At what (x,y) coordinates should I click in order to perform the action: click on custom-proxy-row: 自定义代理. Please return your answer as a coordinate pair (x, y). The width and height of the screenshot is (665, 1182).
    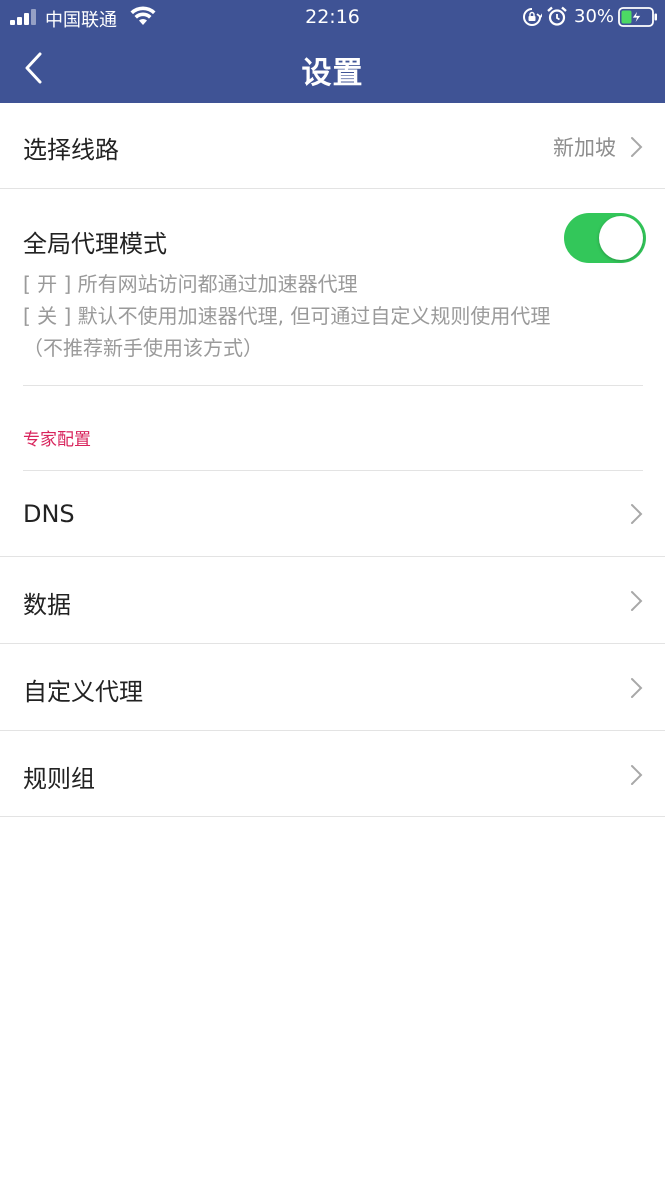
    Looking at the image, I should click on (332, 687).